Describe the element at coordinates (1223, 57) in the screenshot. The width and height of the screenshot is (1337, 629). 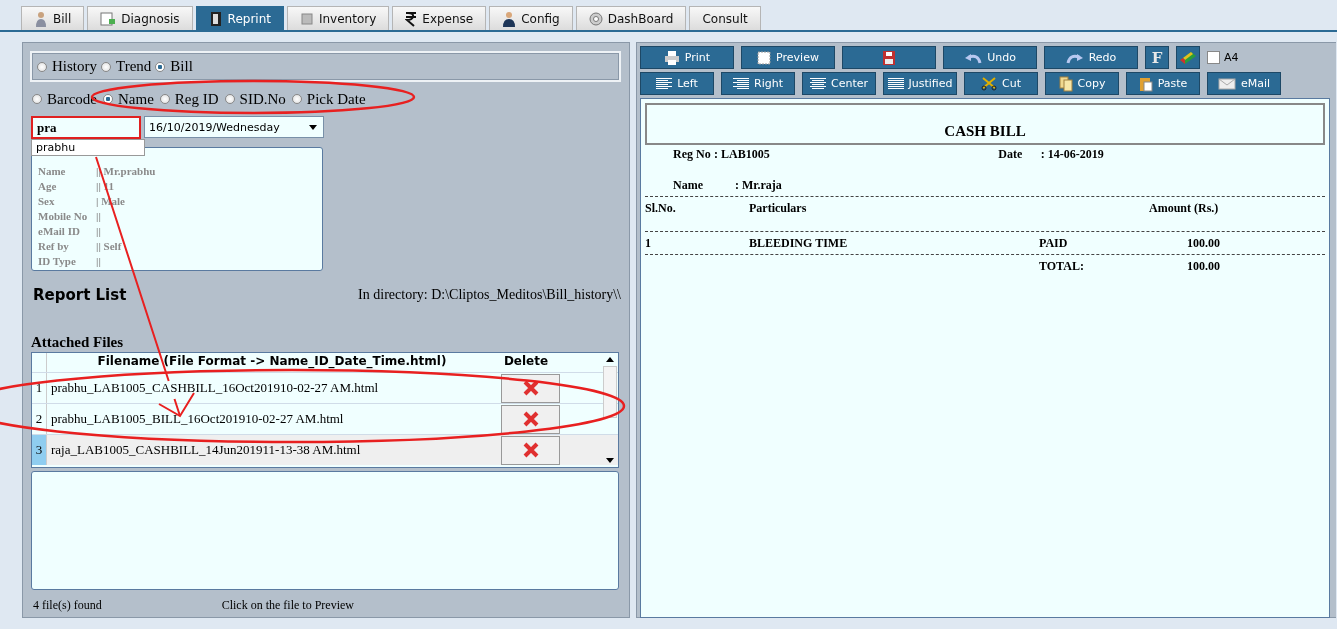
I see `a4-checkbox: A4` at that location.